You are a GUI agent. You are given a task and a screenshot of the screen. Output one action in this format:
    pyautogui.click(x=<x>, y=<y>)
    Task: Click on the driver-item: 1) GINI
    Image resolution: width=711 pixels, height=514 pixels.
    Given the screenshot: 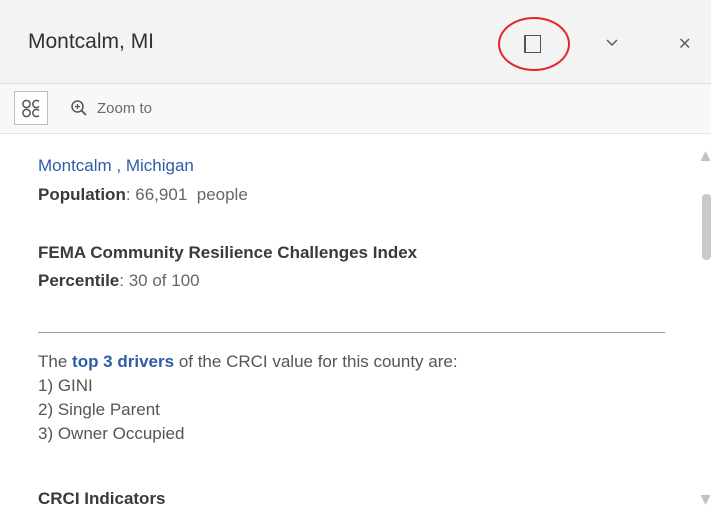 What is the action you would take?
    pyautogui.click(x=65, y=385)
    